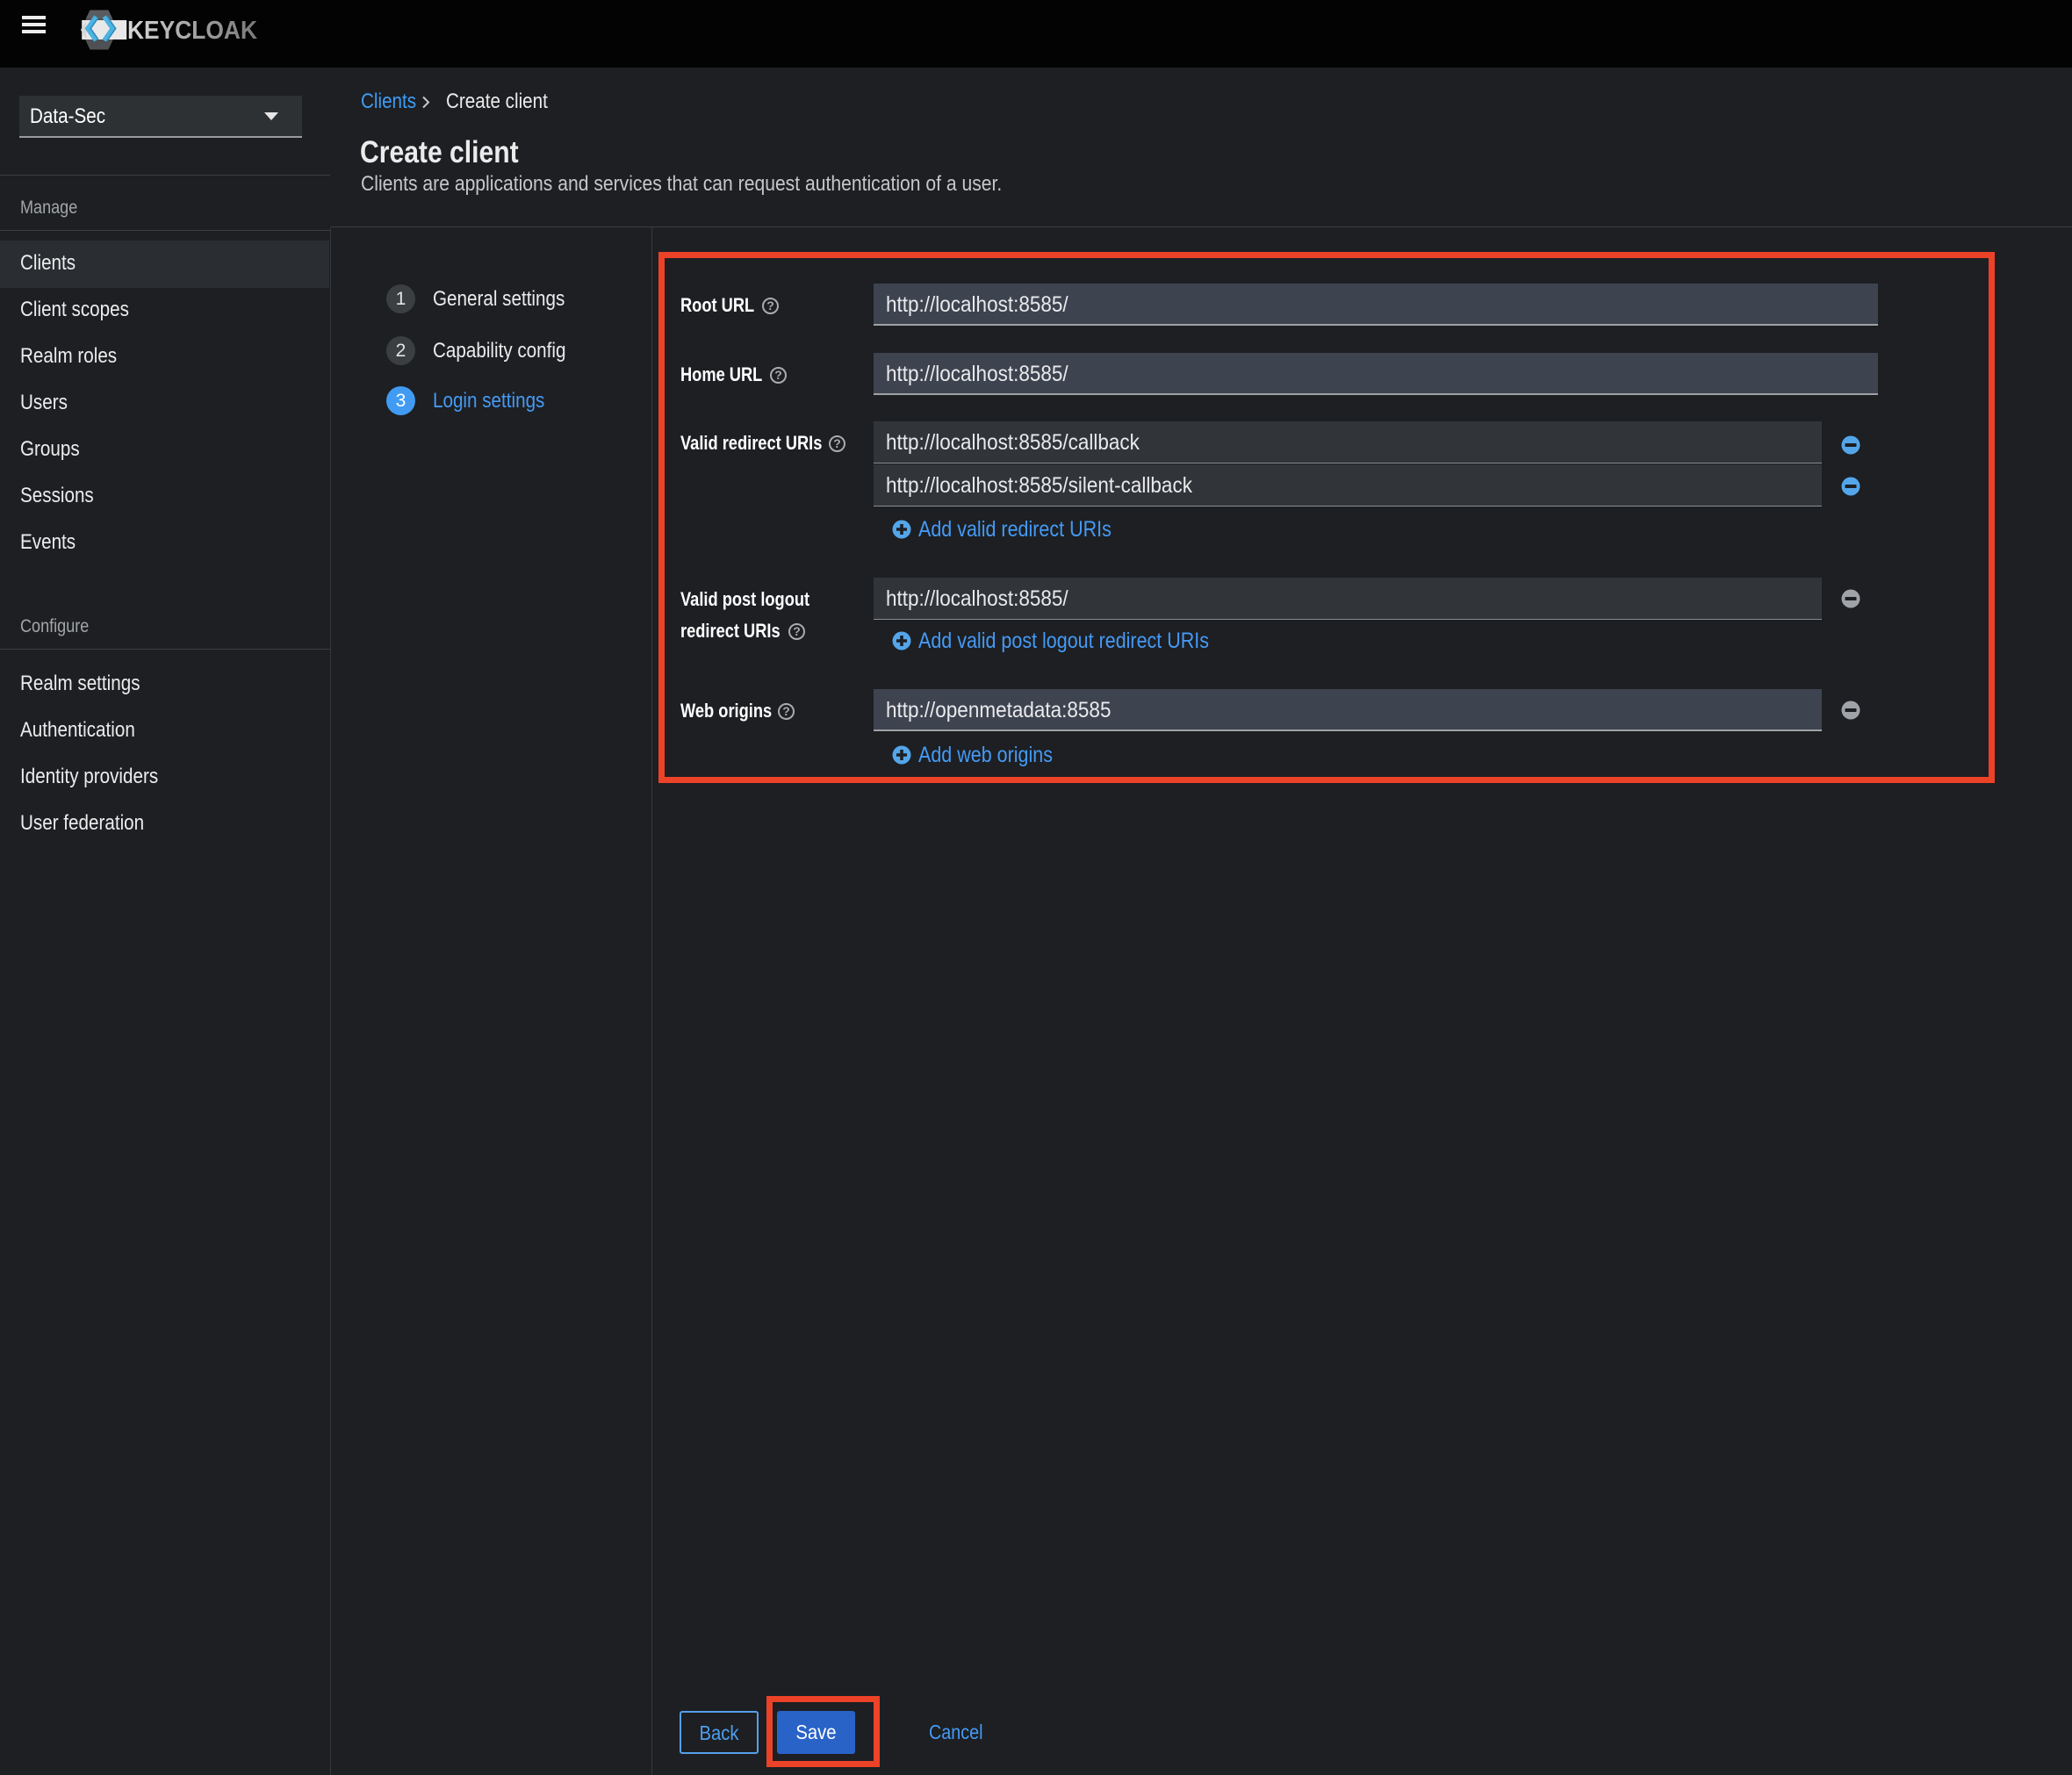 The image size is (2072, 1775). Describe the element at coordinates (192, 31) in the screenshot. I see `svg-text: KEYCLOAK` at that location.